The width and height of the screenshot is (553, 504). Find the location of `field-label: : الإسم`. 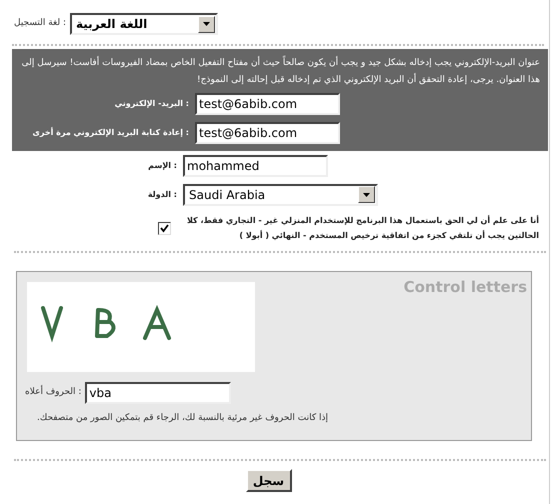

field-label: : الإسم is located at coordinates (162, 166).